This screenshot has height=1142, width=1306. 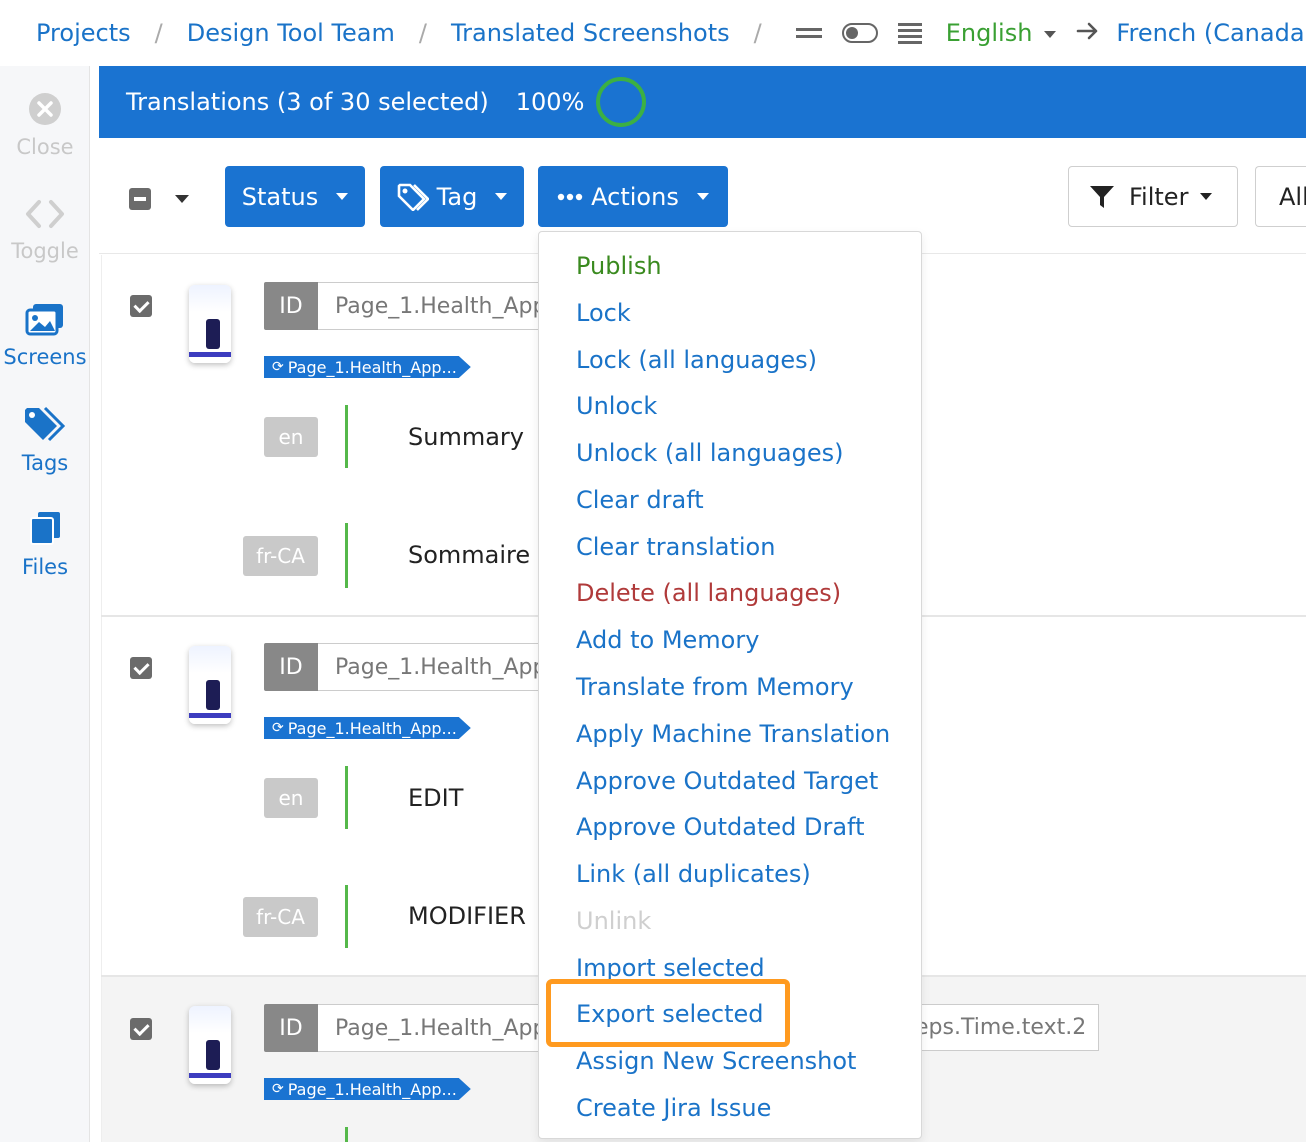 I want to click on sidebar-item-label: Close, so click(x=45, y=147).